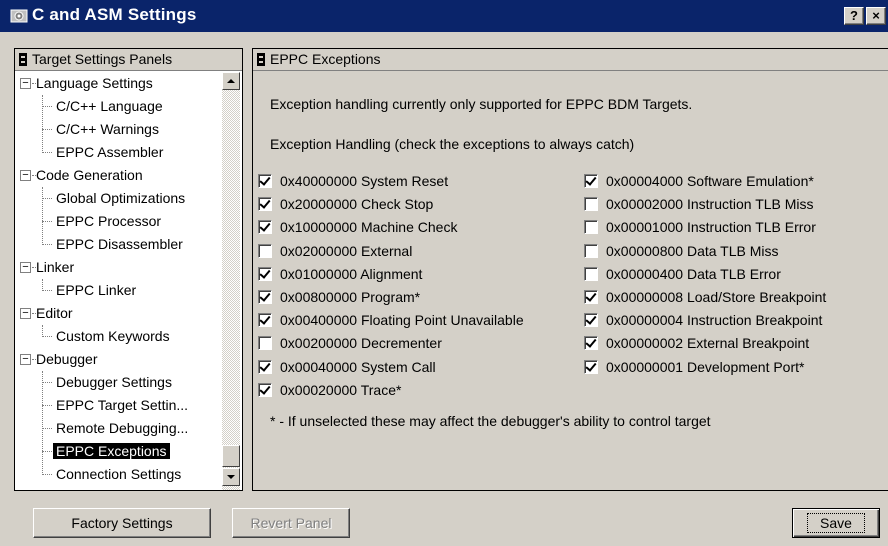 Image resolution: width=888 pixels, height=546 pixels. Describe the element at coordinates (699, 184) in the screenshot. I see `exception-checkbox-row: 0x00004000 Software Emulation*` at that location.